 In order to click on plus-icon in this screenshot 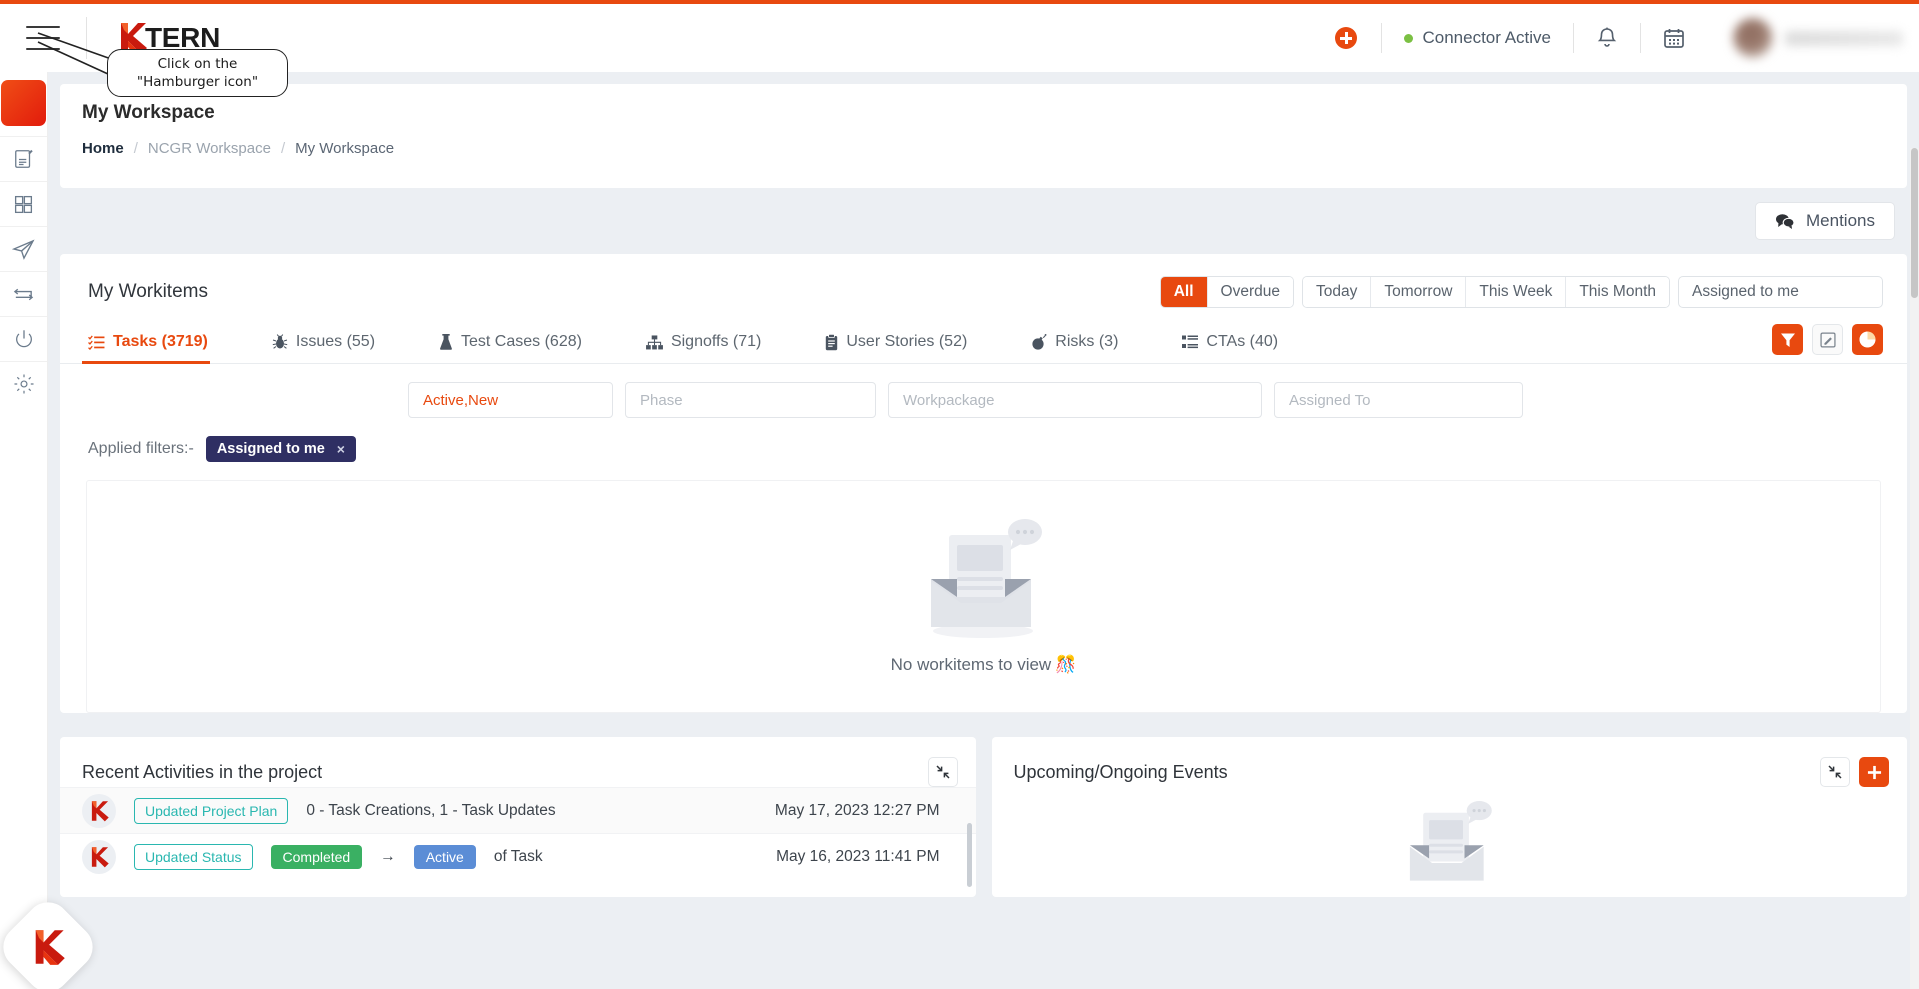, I will do `click(1874, 772)`.